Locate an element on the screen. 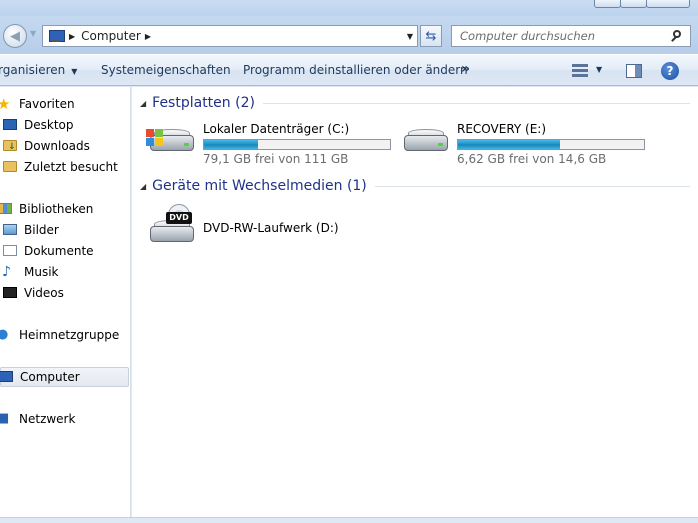  back-arrow-icon: ◀ is located at coordinates (15, 36).